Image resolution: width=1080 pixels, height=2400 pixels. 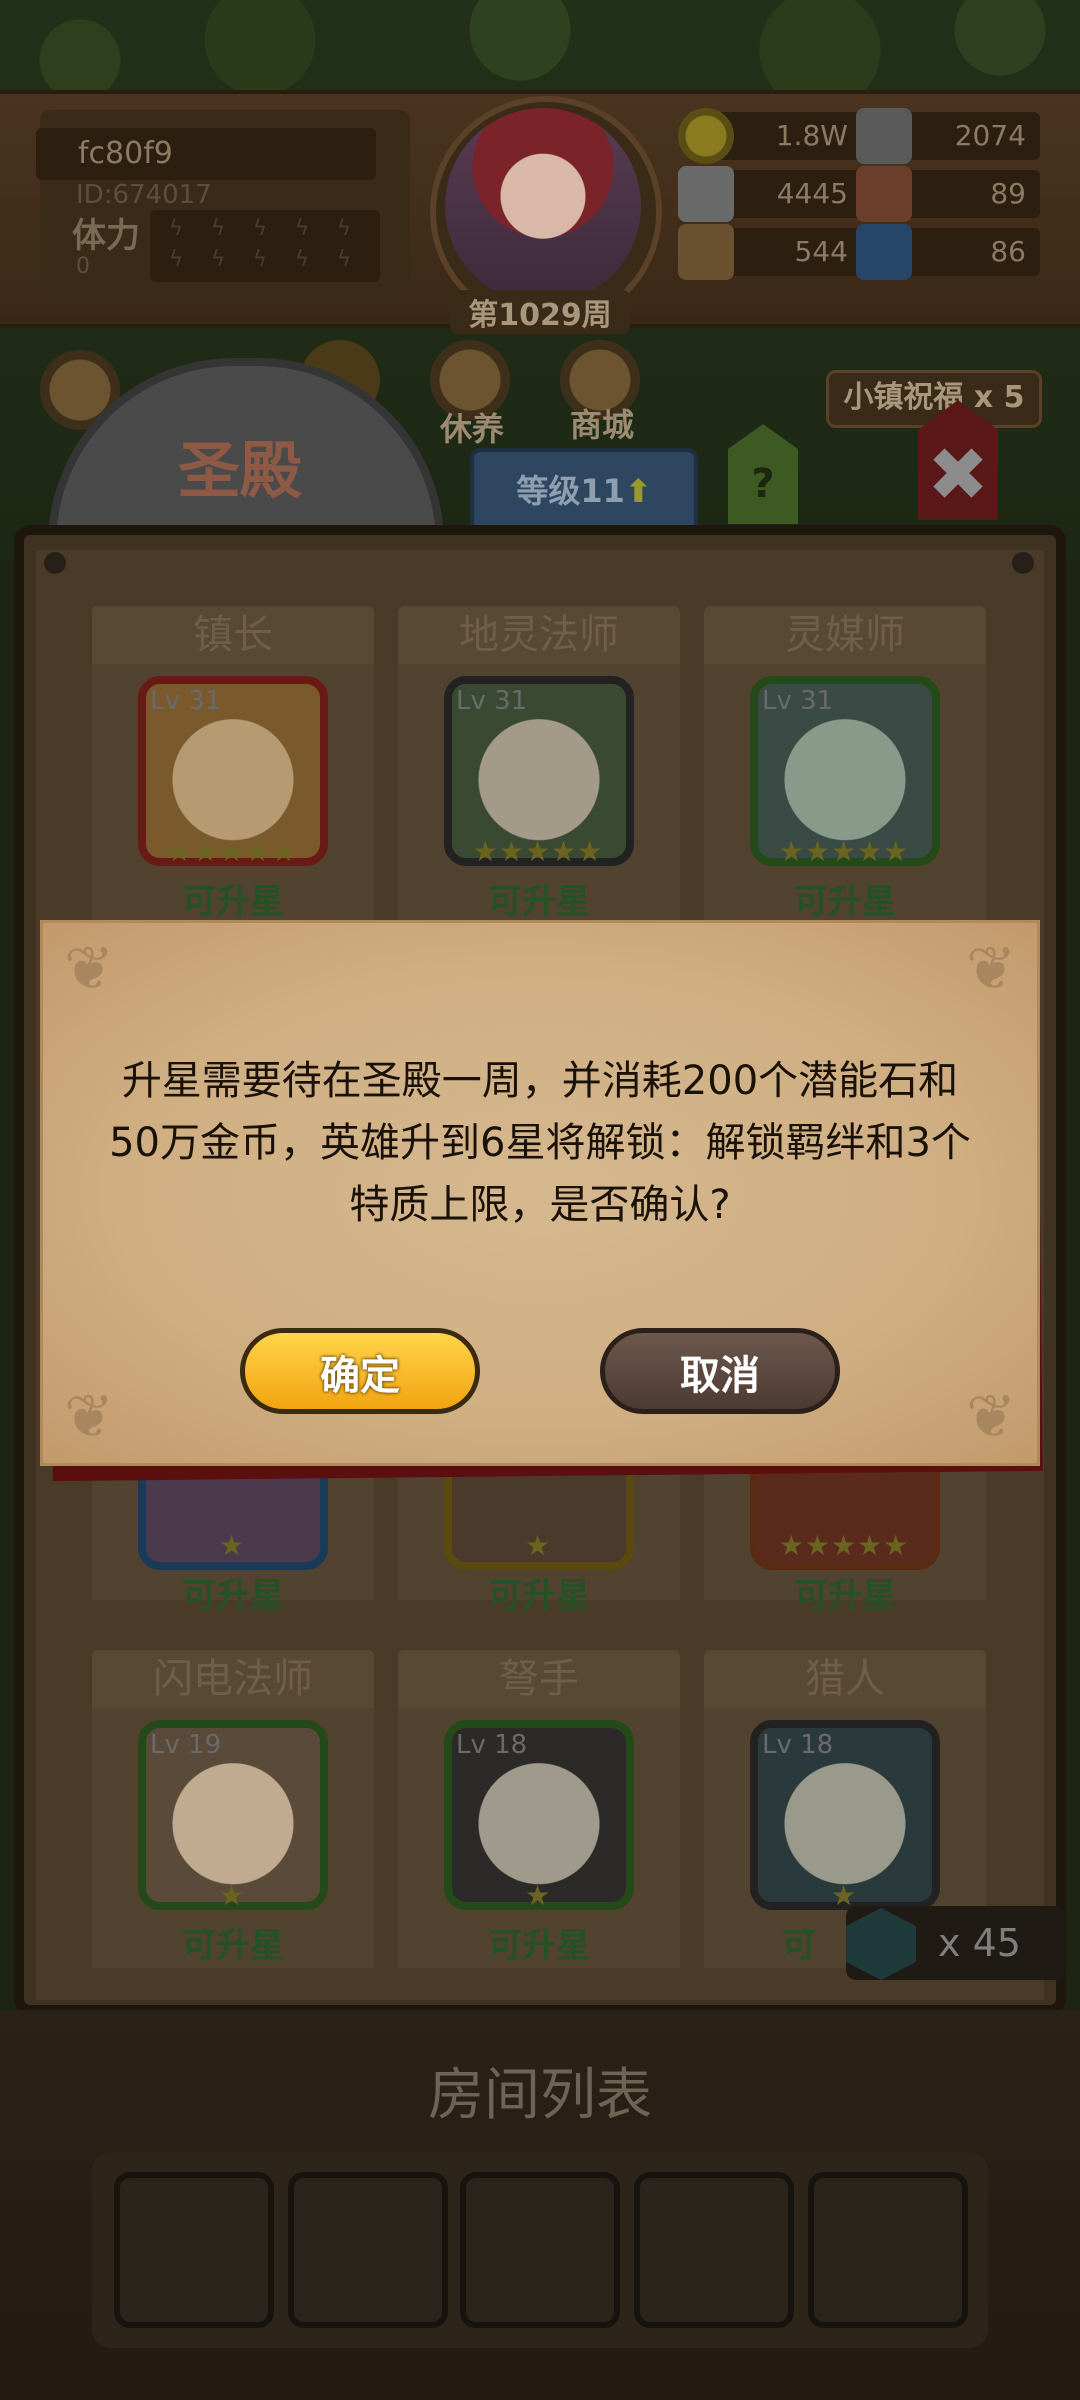 I want to click on dialog-message-line: 特质上限，是否确认?, so click(x=540, y=1205).